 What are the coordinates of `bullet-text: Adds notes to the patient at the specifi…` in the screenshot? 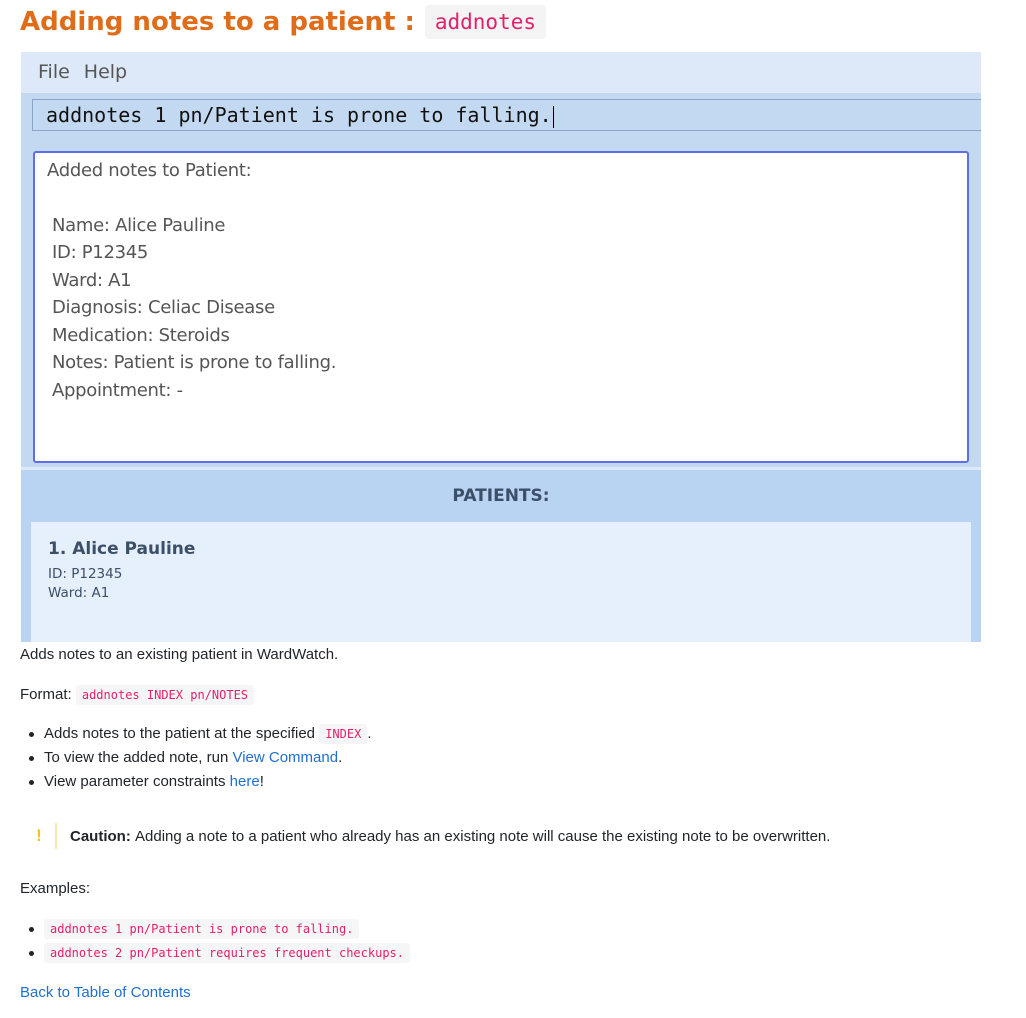 It's located at (180, 733).